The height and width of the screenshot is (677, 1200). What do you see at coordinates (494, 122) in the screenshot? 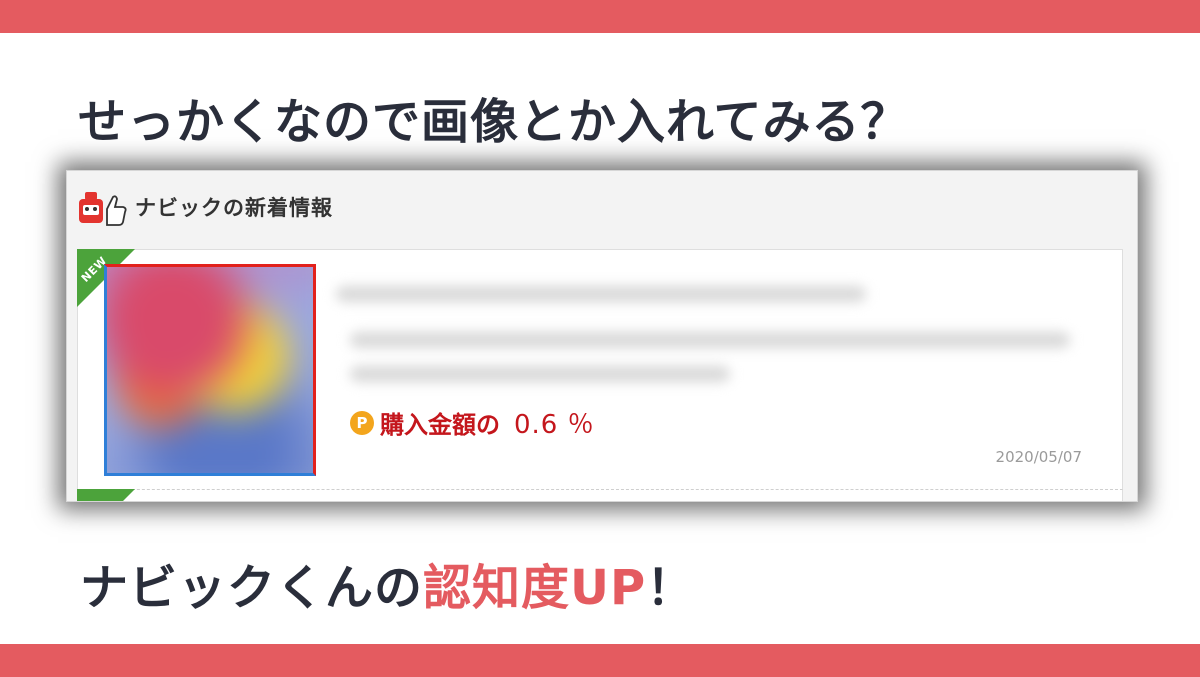
I see `slide-headline: せっかくなので画像とか入れてみる？` at bounding box center [494, 122].